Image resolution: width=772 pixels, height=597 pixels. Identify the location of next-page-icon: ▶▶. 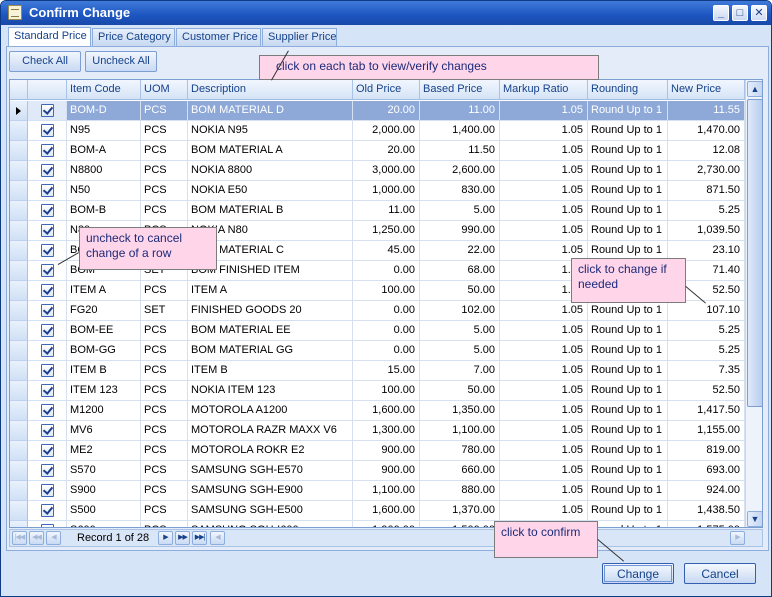
(182, 538).